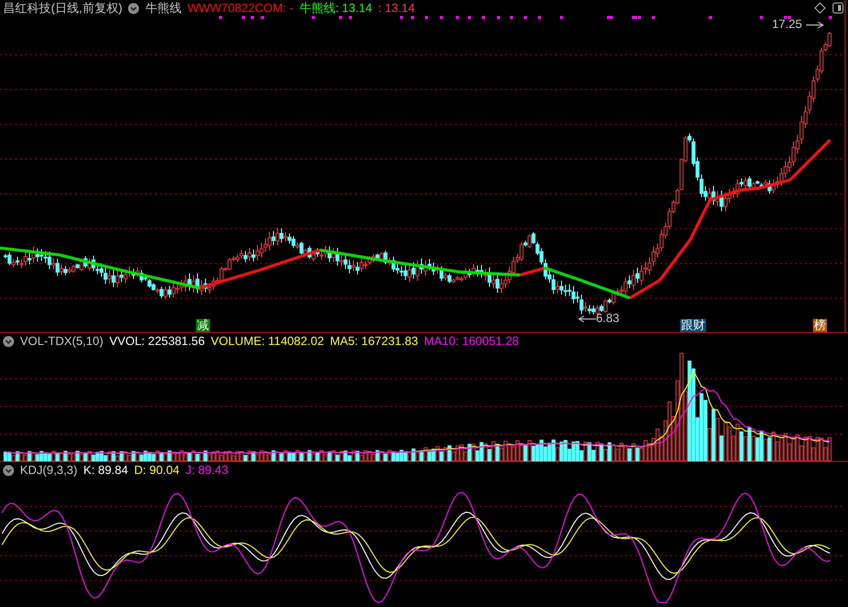 The image size is (848, 607). What do you see at coordinates (62, 8) in the screenshot?
I see `stock-title: 昌红科技(日线,前复权)` at bounding box center [62, 8].